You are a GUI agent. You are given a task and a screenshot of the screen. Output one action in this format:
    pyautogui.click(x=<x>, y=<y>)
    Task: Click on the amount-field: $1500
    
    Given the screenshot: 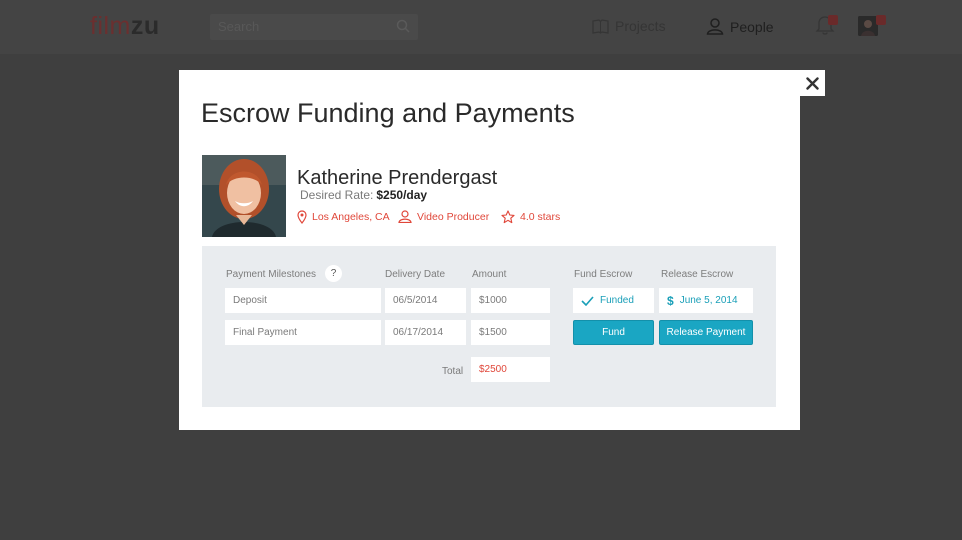 What is the action you would take?
    pyautogui.click(x=510, y=332)
    